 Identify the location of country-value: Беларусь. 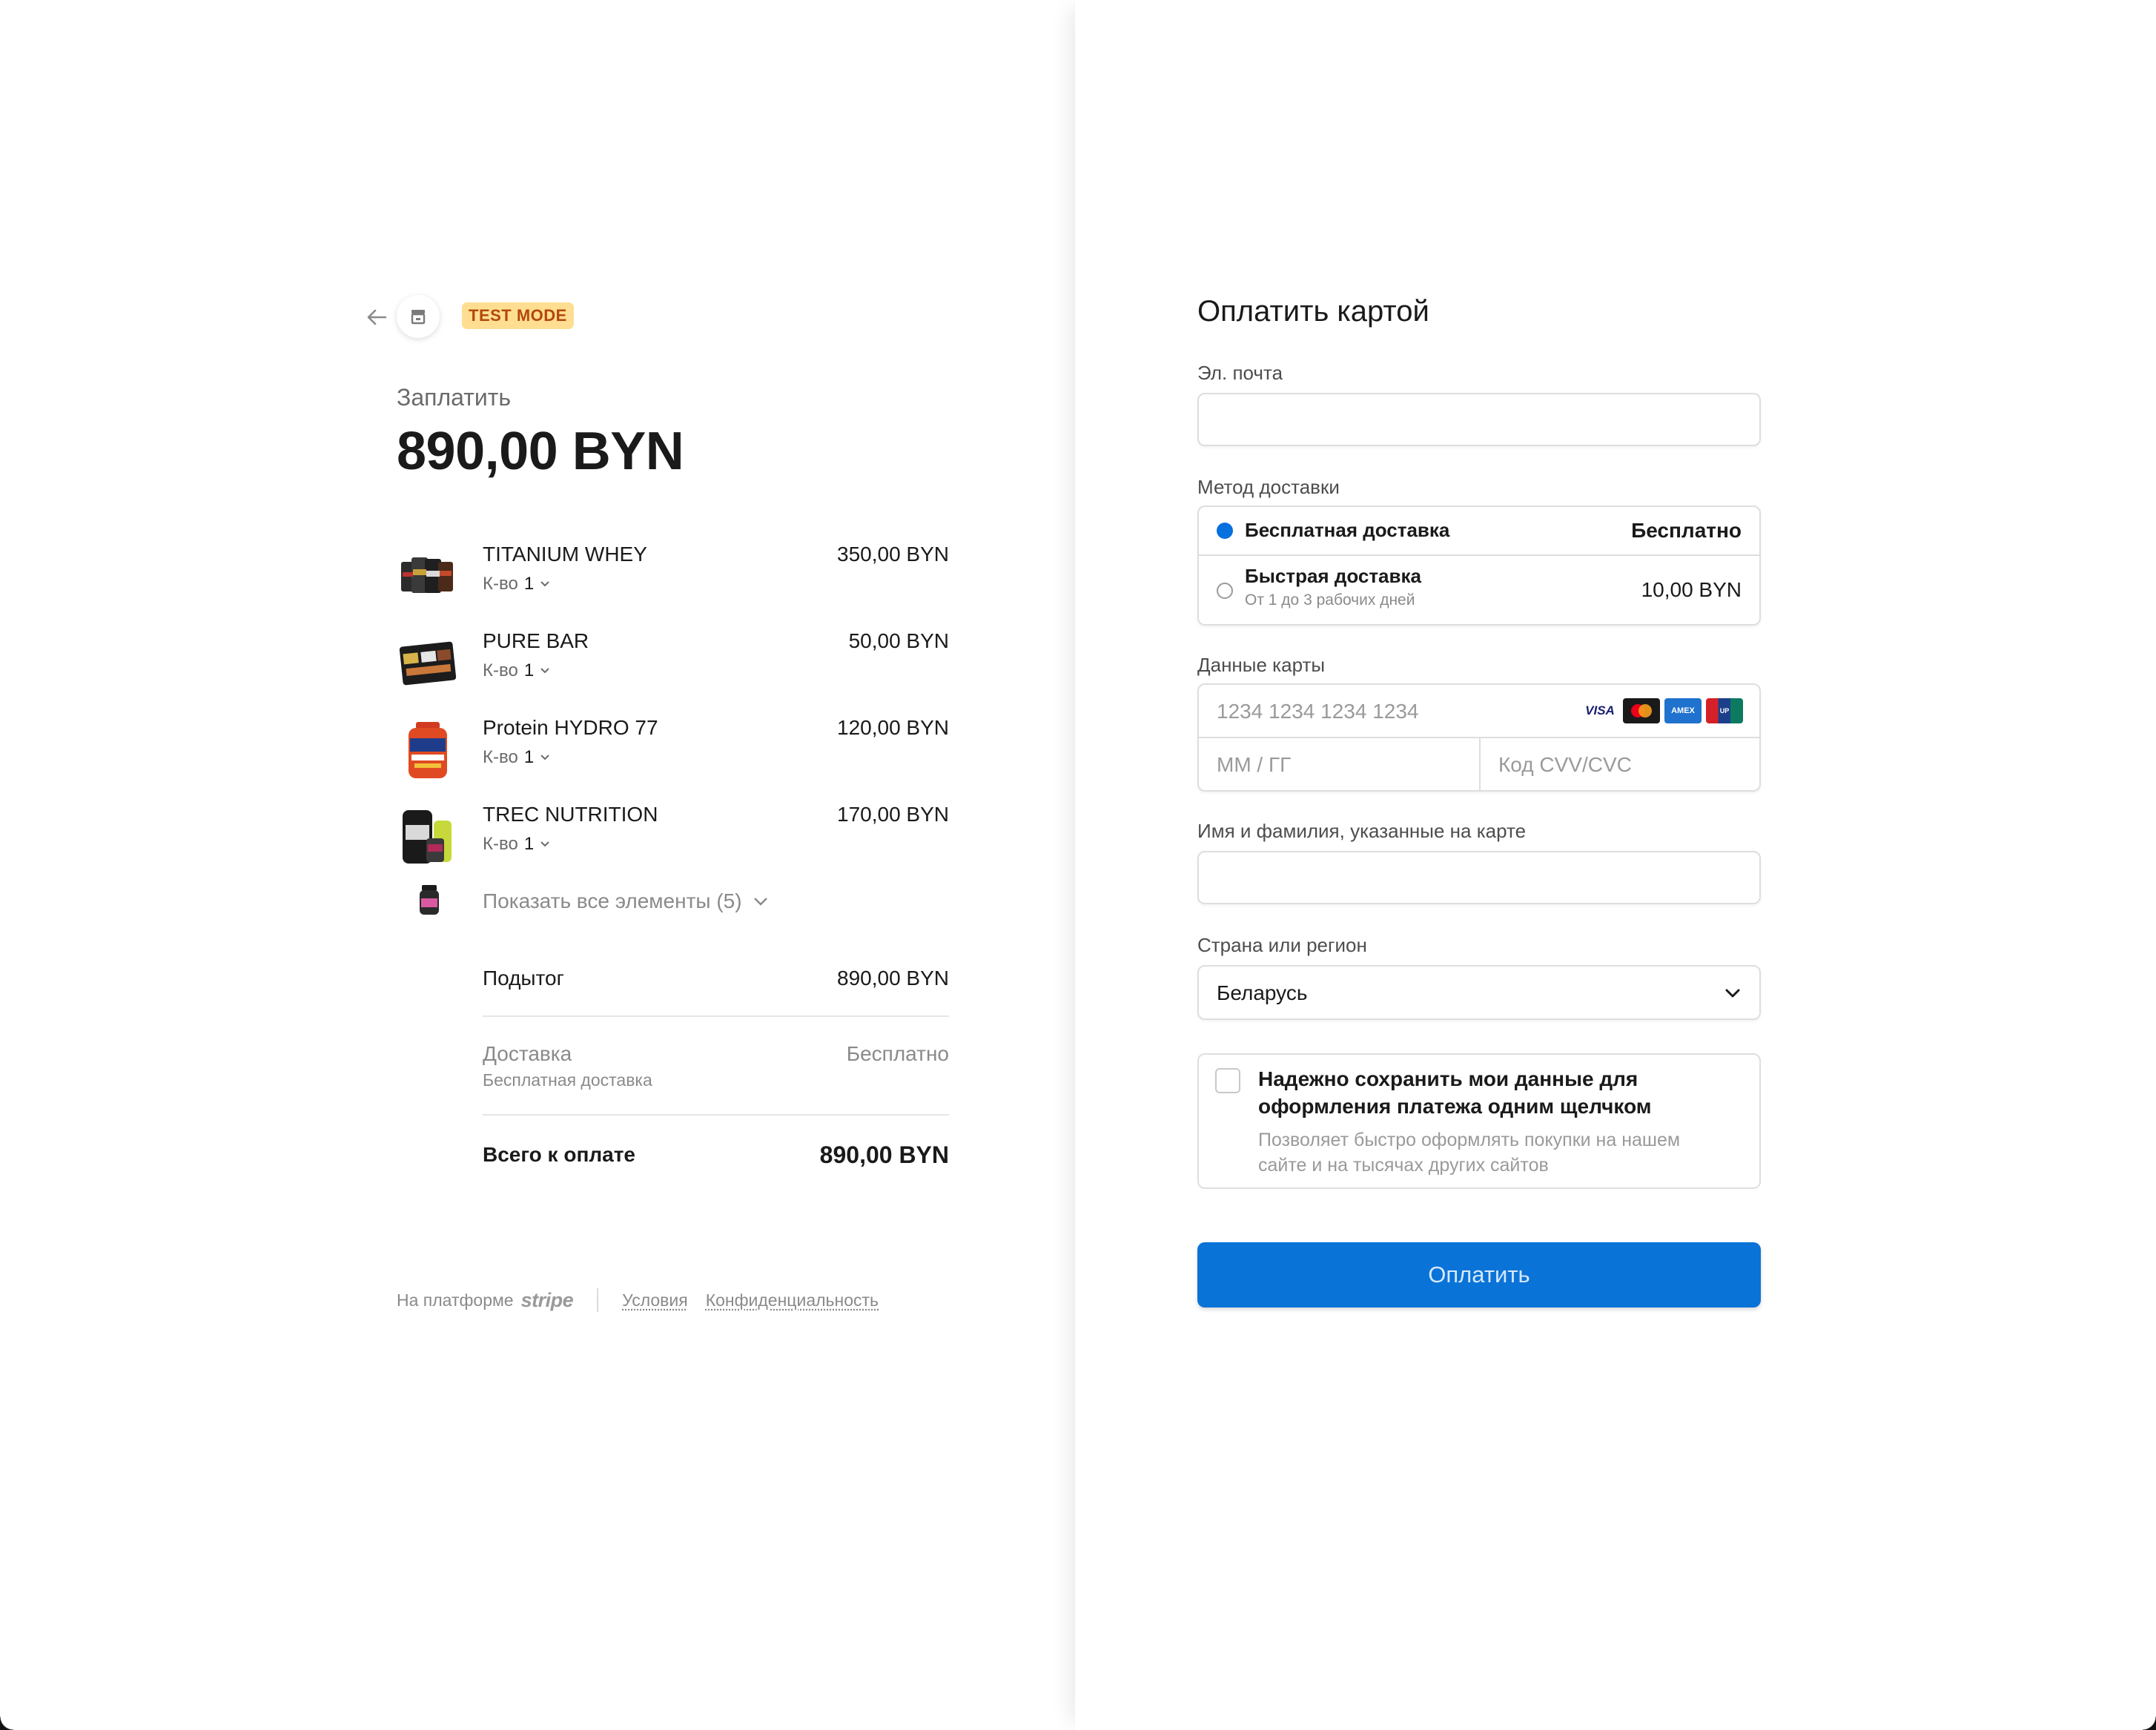
(1262, 992).